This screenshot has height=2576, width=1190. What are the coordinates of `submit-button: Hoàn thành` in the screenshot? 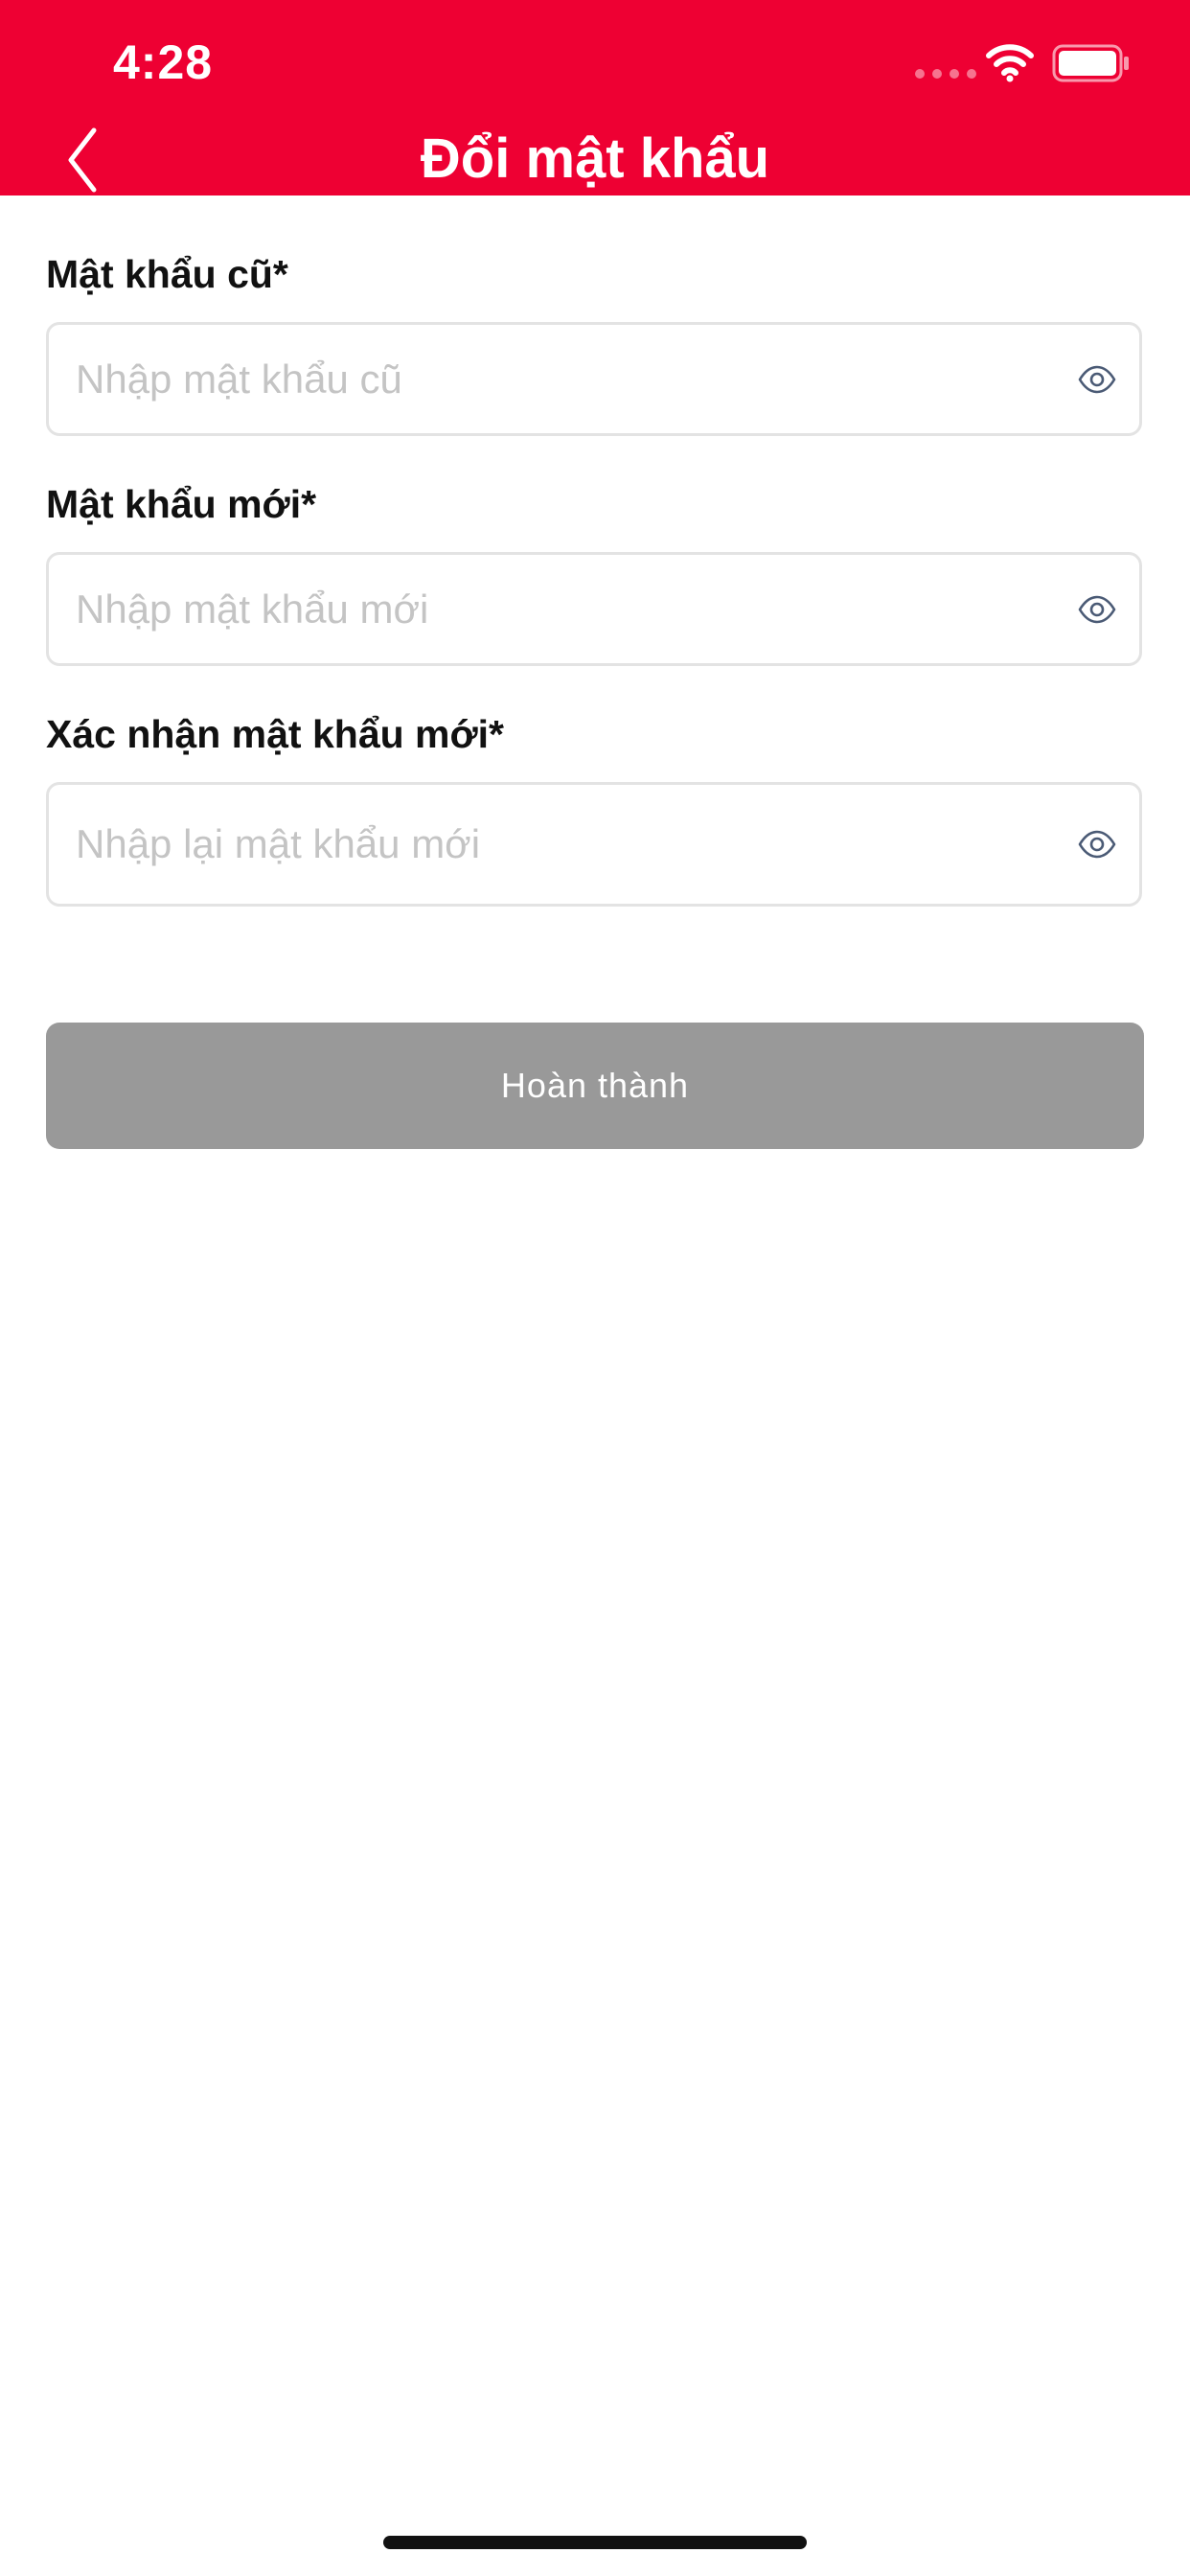 It's located at (595, 1086).